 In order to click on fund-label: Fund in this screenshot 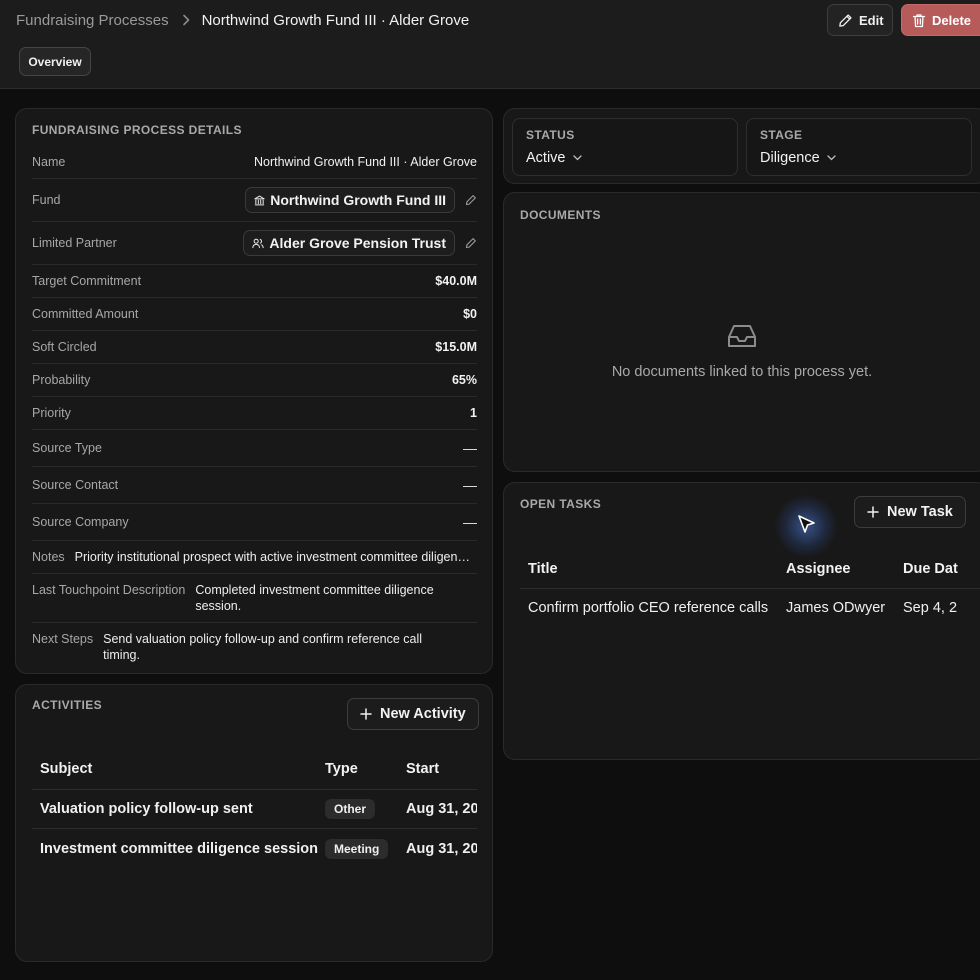, I will do `click(46, 200)`.